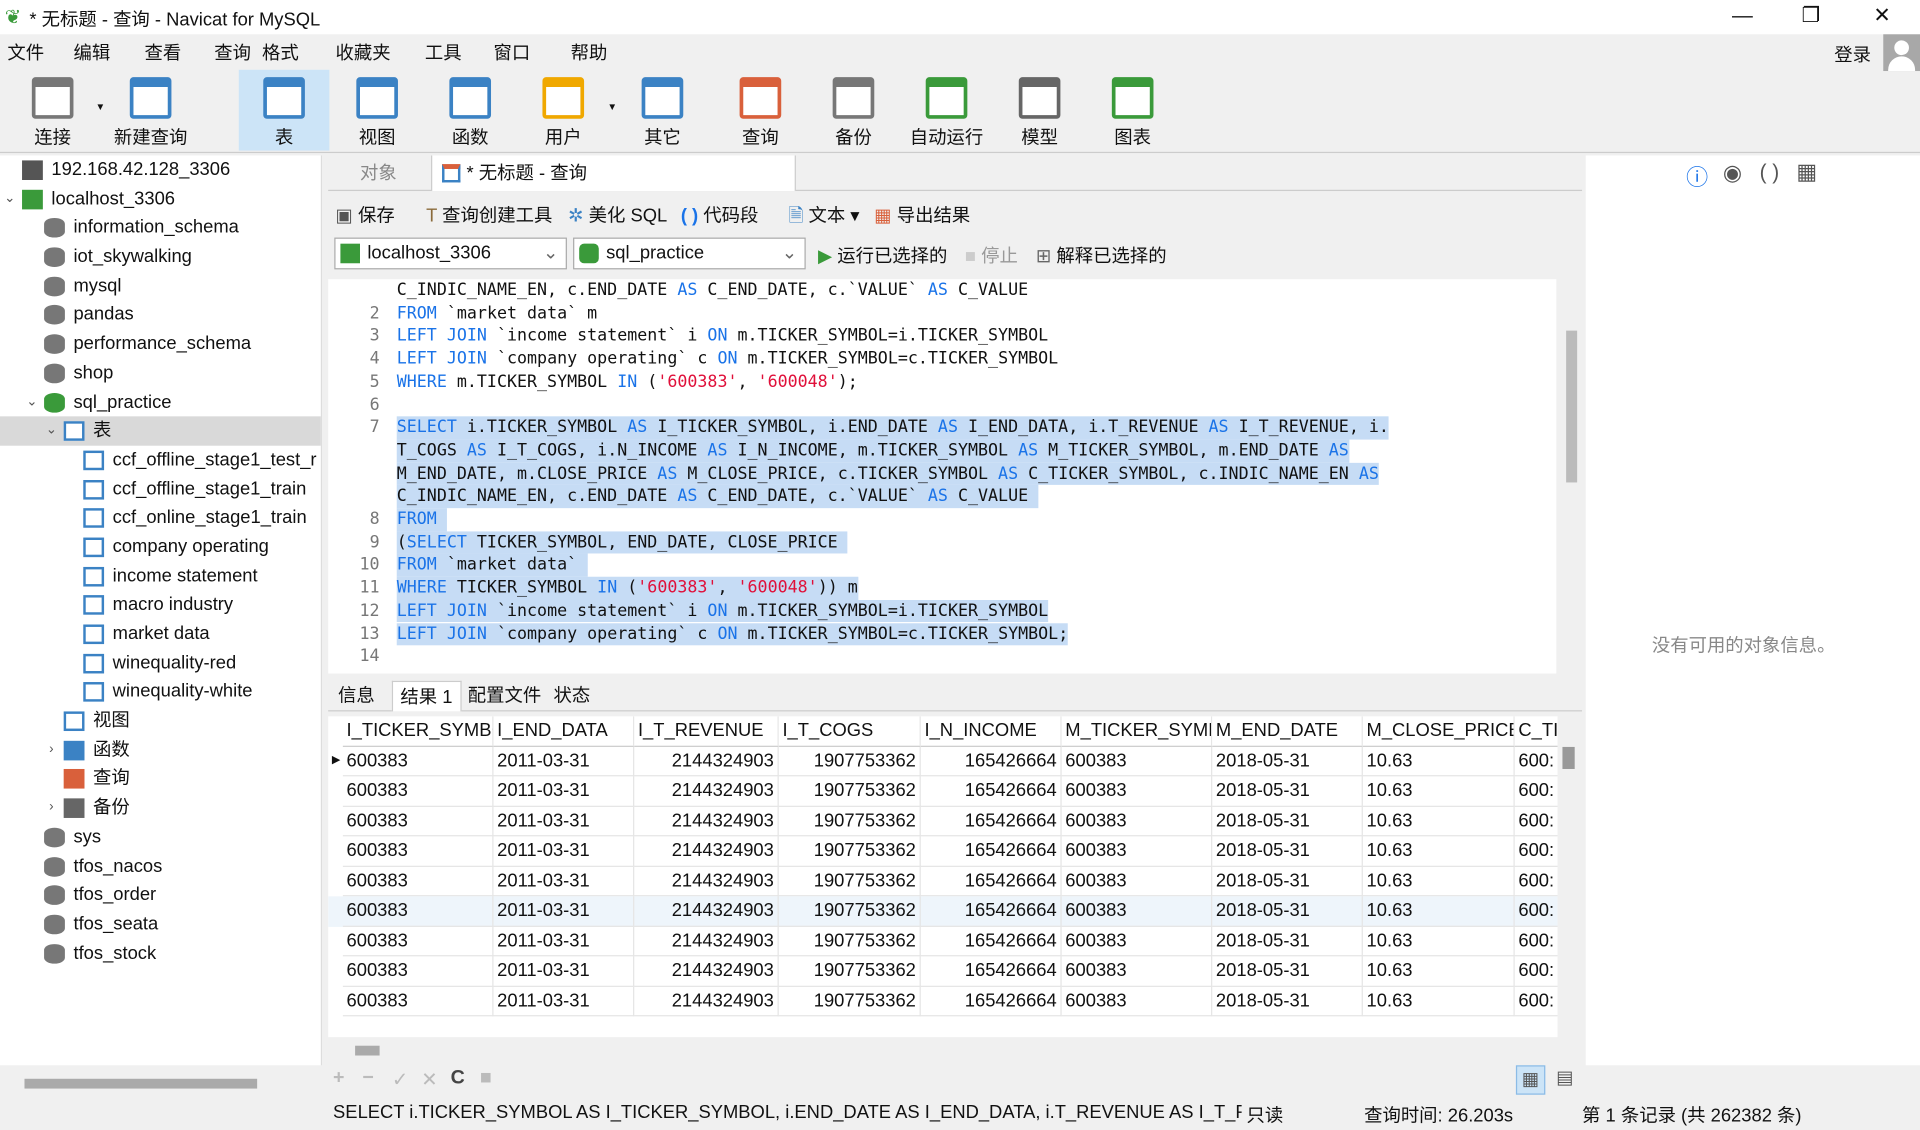 This screenshot has height=1130, width=1920. Describe the element at coordinates (160, 634) in the screenshot. I see `tree-item: market data` at that location.